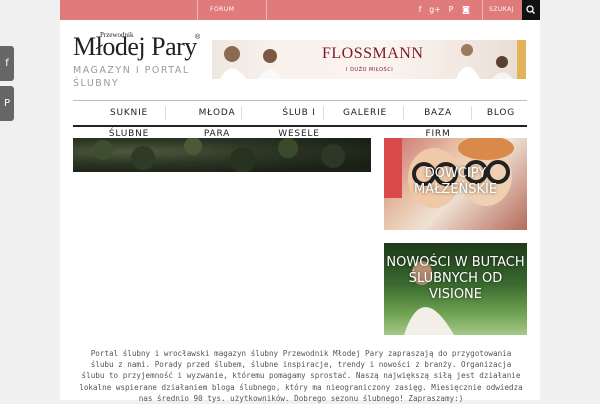 This screenshot has height=404, width=600. I want to click on facebook-like-icon: f, so click(7, 63).